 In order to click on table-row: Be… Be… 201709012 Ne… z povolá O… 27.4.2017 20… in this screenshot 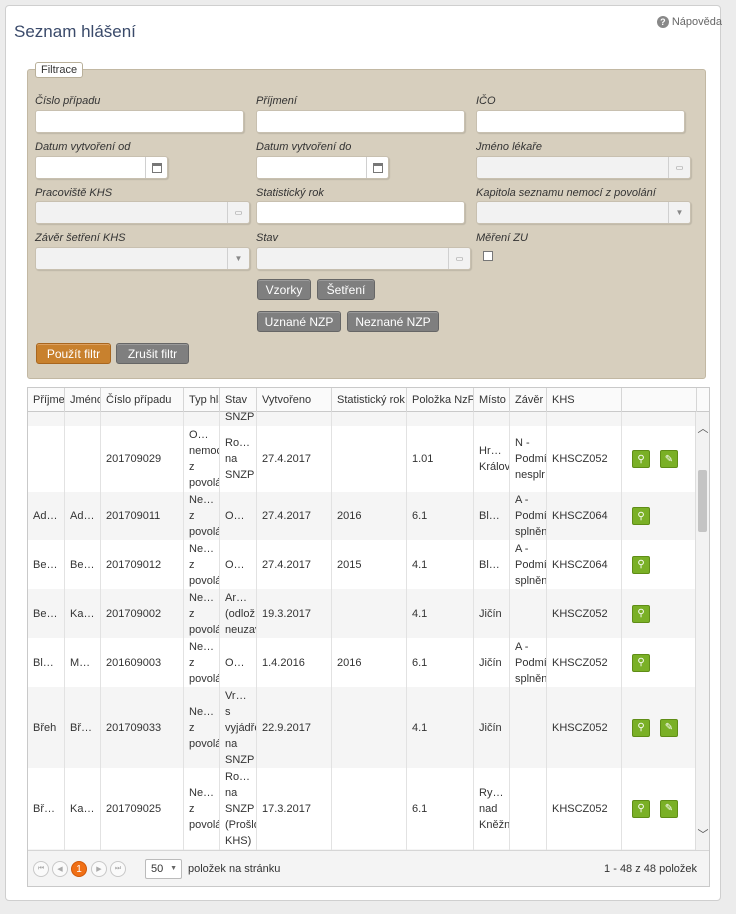, I will do `click(362, 564)`.